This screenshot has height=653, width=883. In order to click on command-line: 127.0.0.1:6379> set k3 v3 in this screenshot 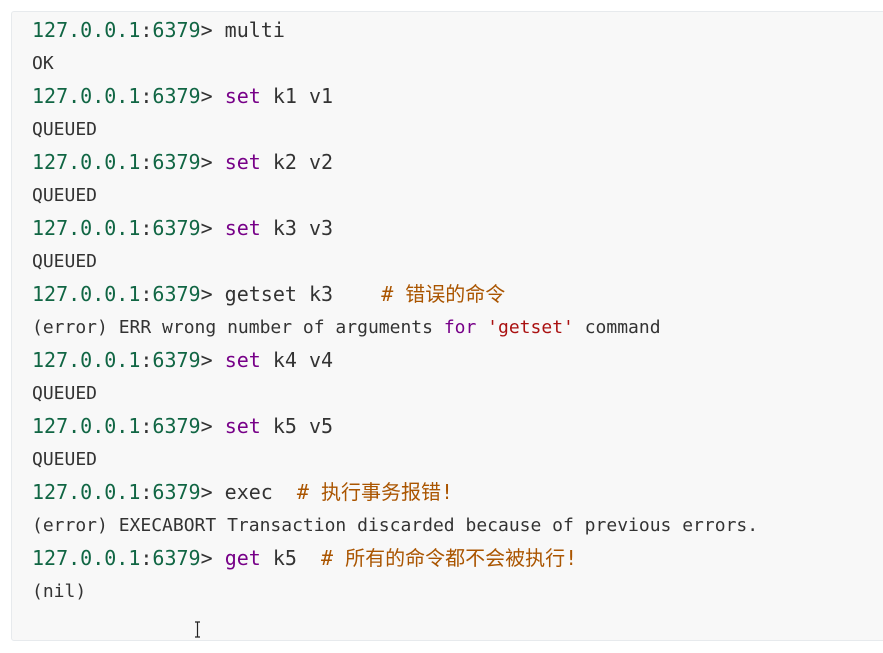, I will do `click(395, 228)`.